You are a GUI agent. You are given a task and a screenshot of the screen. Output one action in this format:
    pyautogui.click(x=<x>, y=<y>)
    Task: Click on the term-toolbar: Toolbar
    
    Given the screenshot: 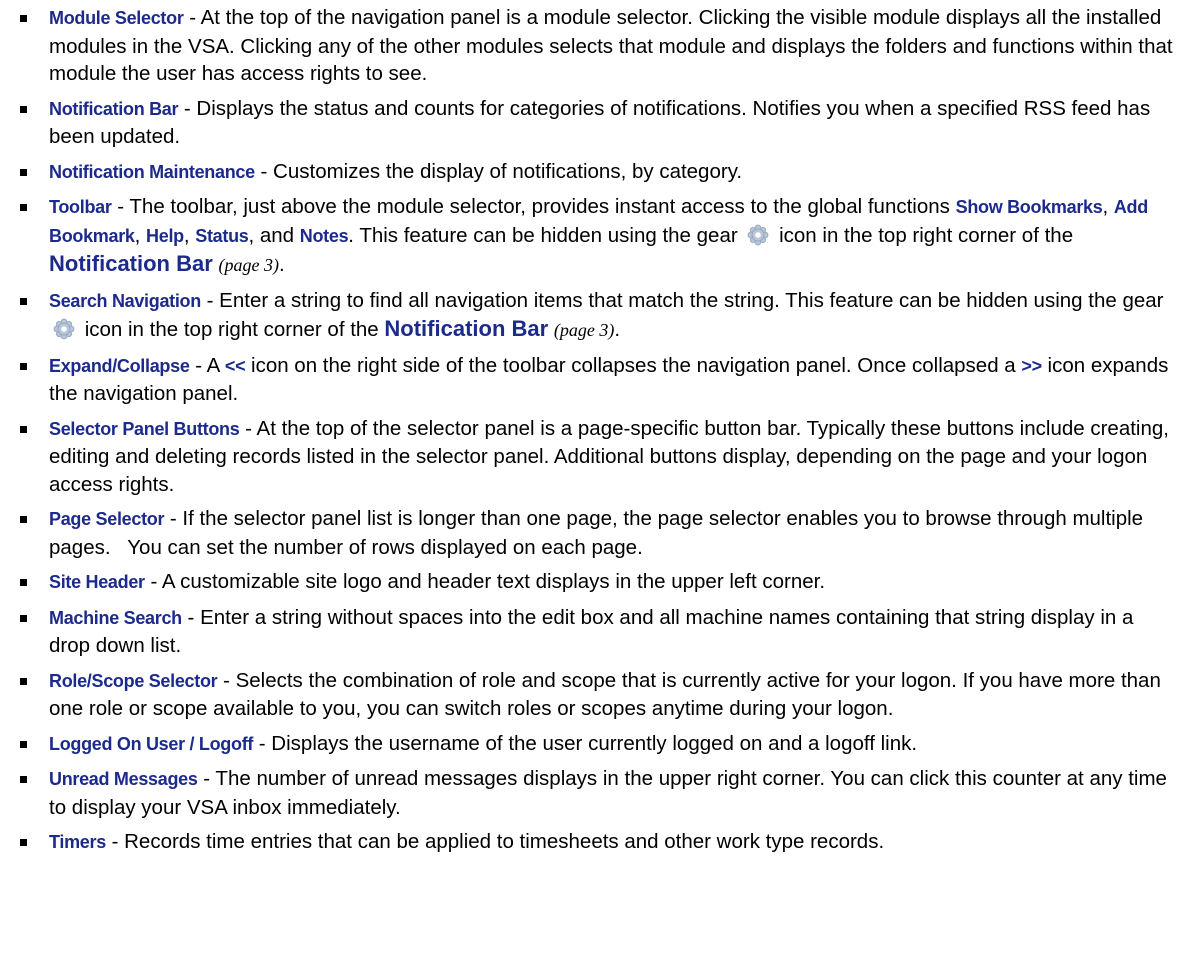 What is the action you would take?
    pyautogui.click(x=80, y=207)
    